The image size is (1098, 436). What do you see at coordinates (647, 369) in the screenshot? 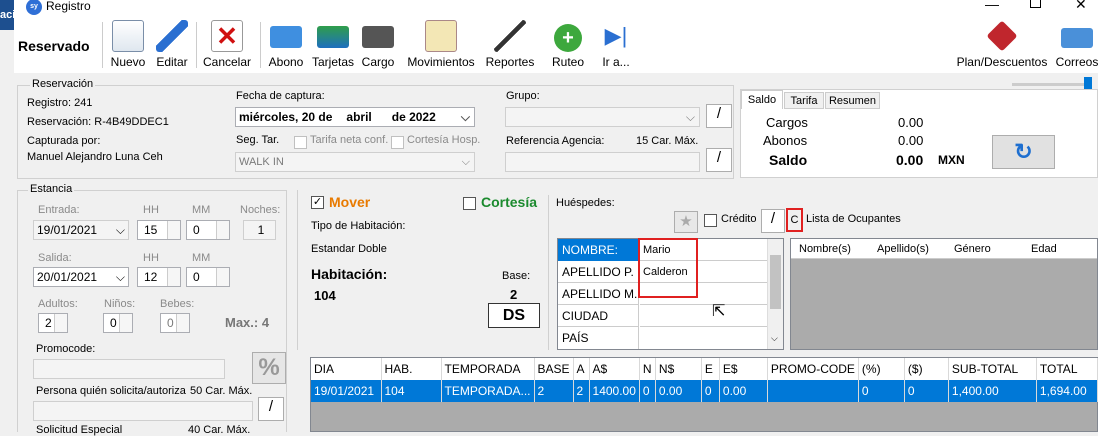
I see `col-header: N` at bounding box center [647, 369].